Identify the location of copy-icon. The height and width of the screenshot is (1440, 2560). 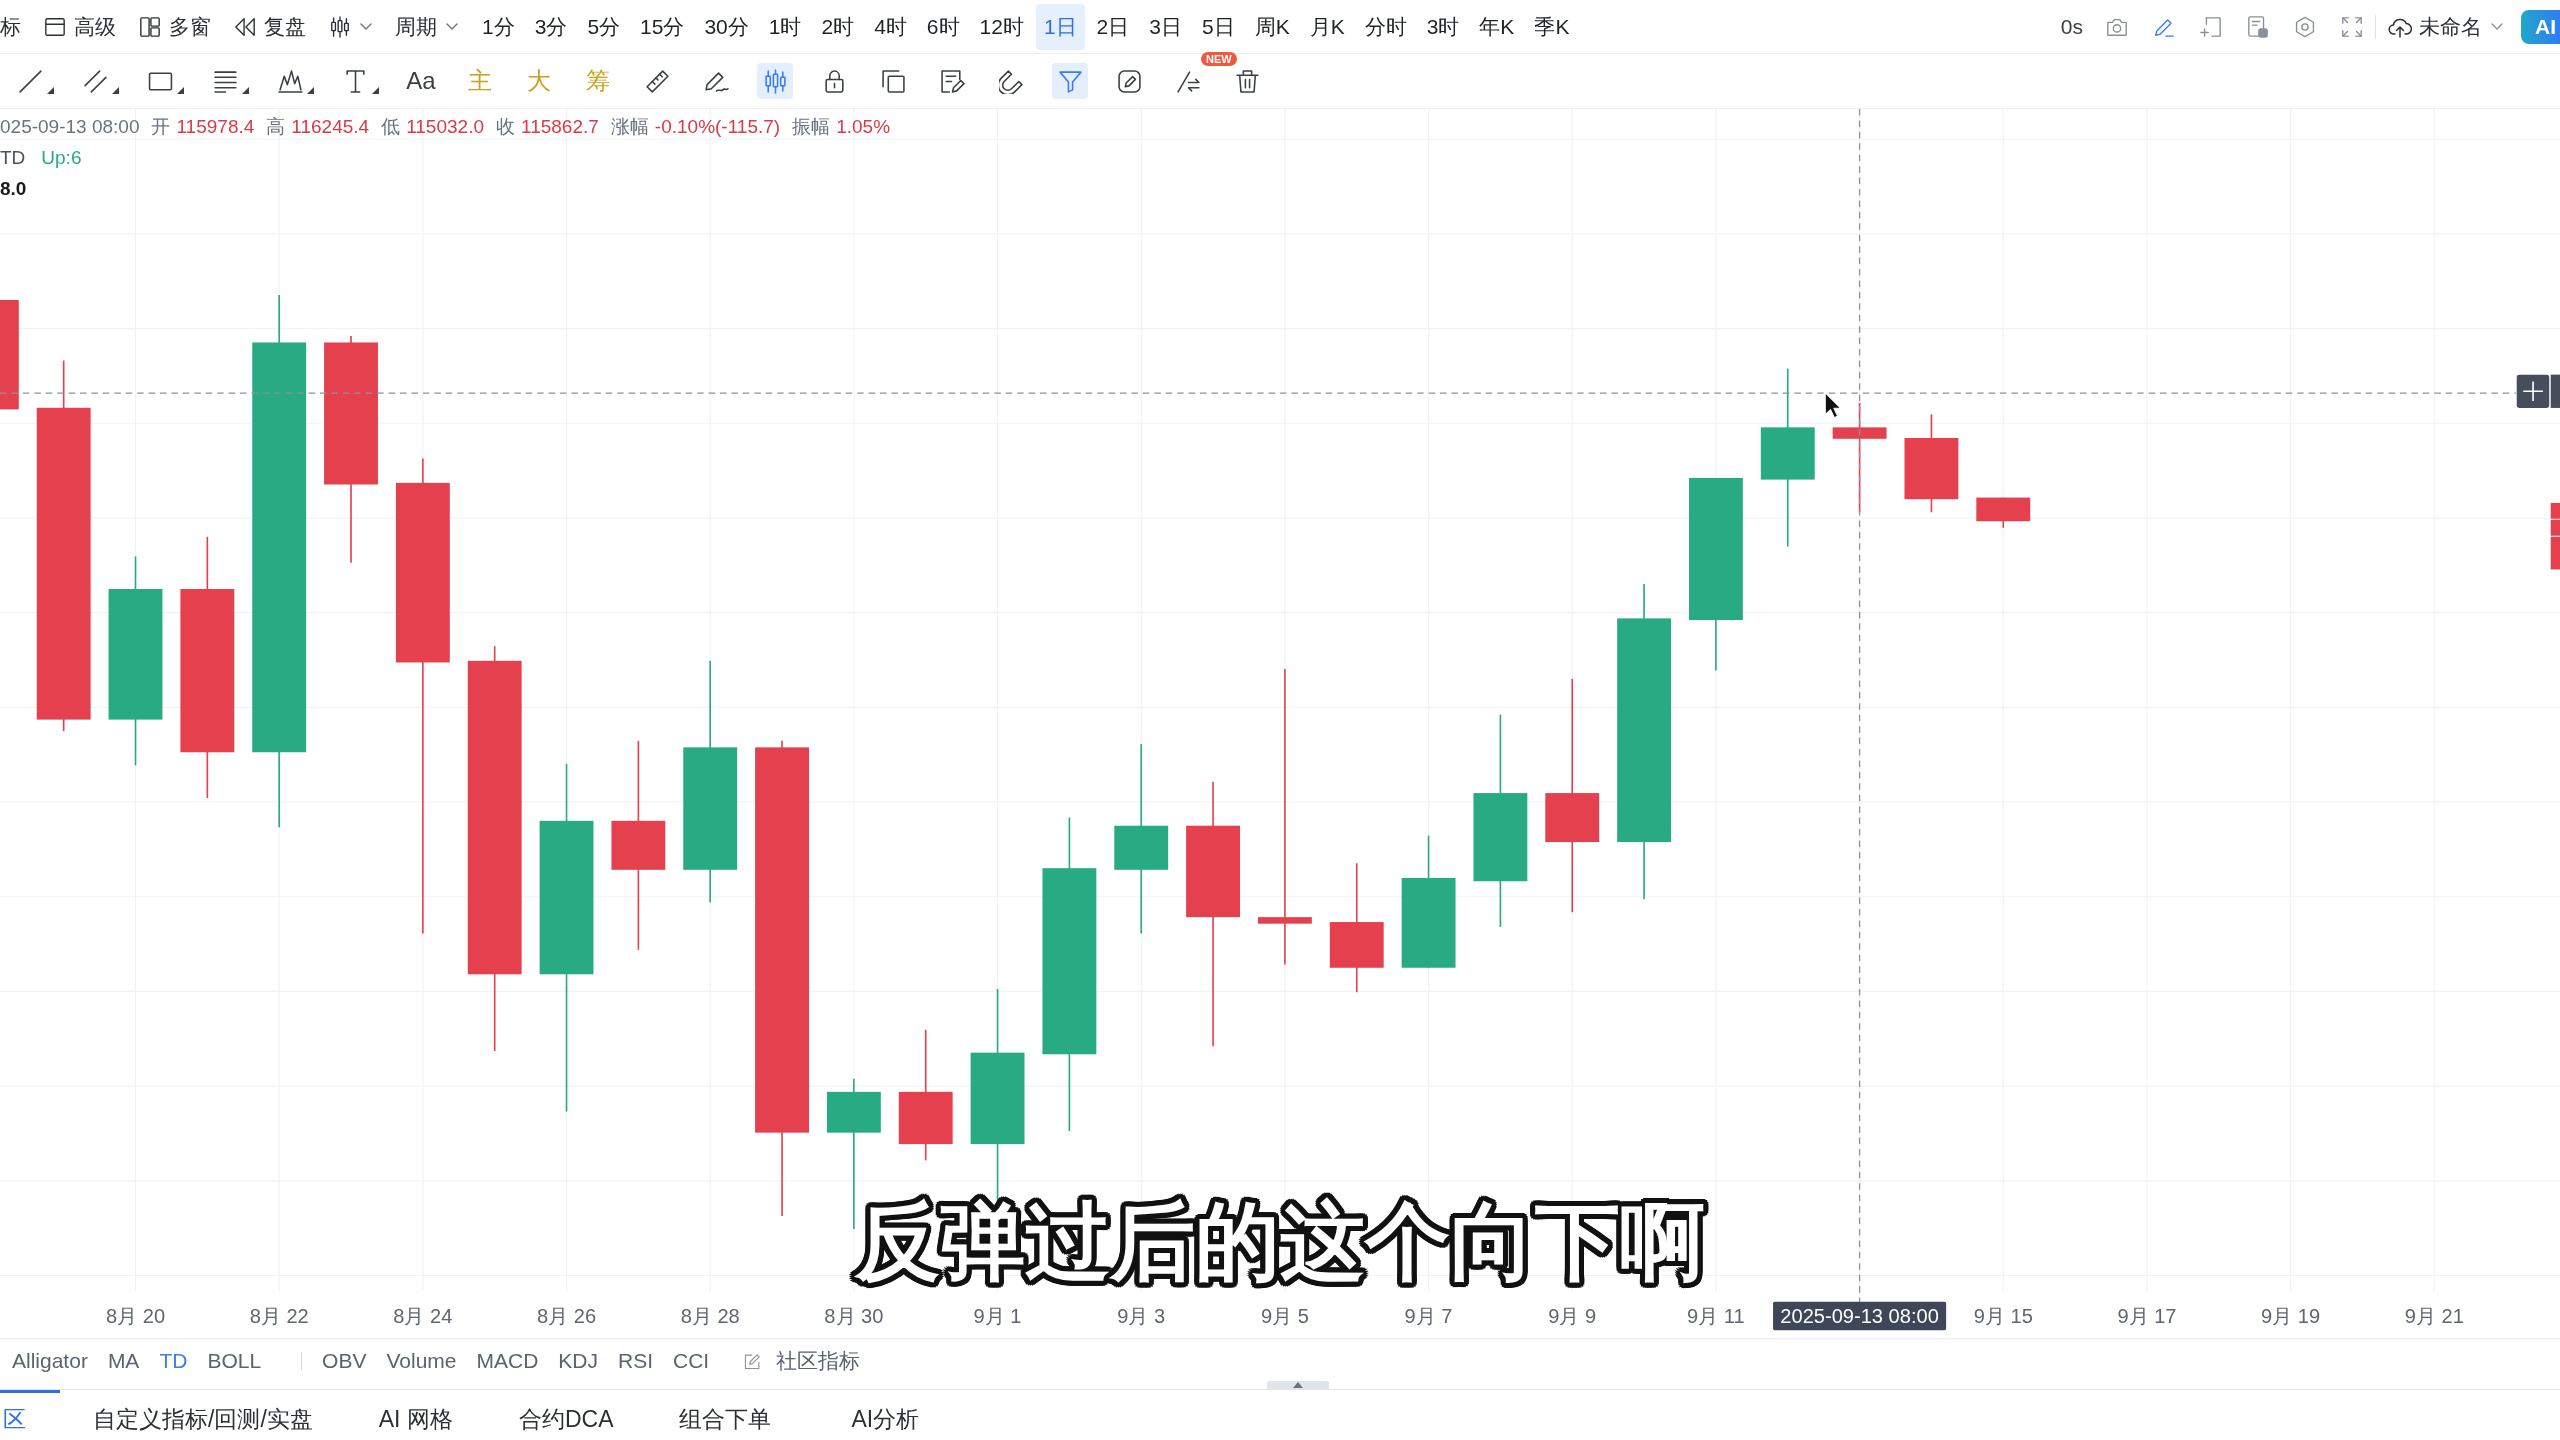
(893, 81).